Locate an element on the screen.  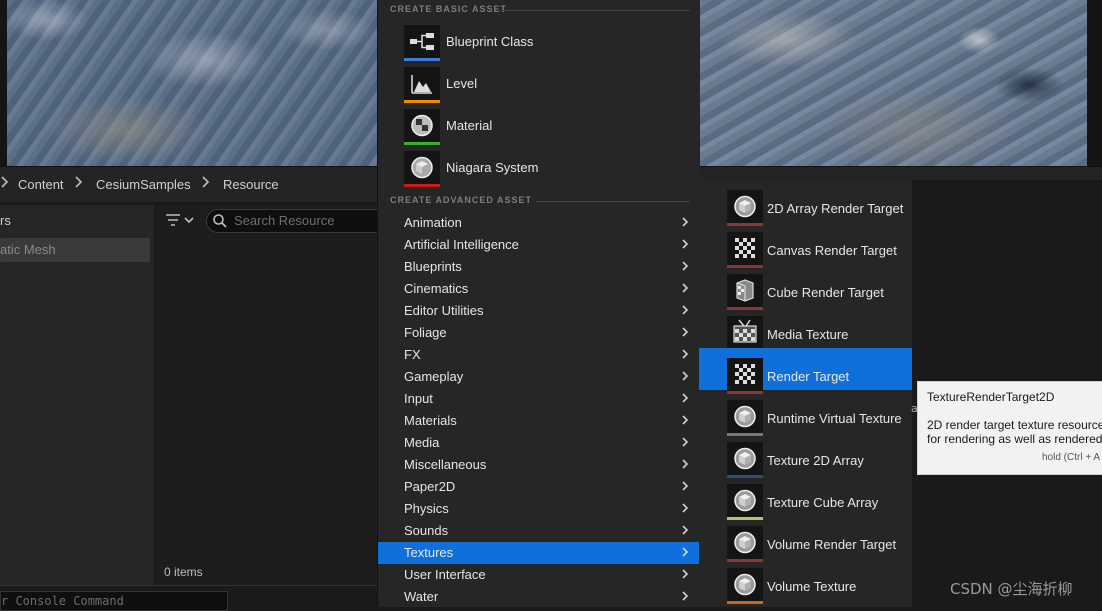
submenu-item-volume-texture: Volume Texture is located at coordinates (805, 581).